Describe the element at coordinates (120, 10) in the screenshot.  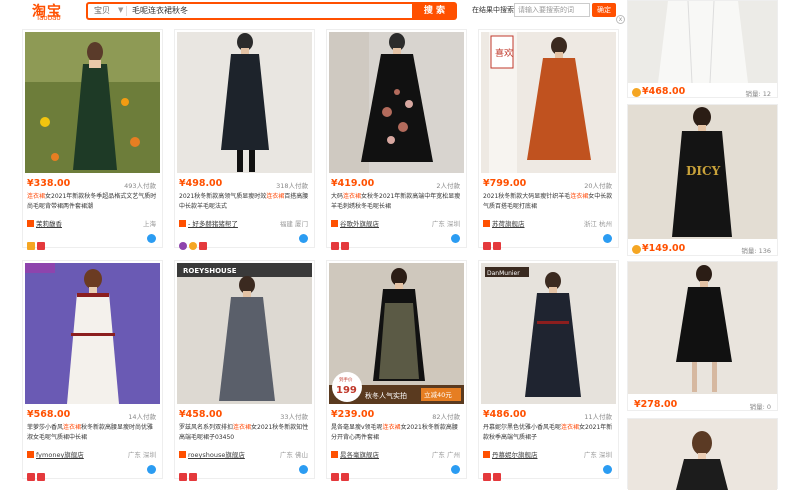
I see `chevron-down-icon: ▼` at that location.